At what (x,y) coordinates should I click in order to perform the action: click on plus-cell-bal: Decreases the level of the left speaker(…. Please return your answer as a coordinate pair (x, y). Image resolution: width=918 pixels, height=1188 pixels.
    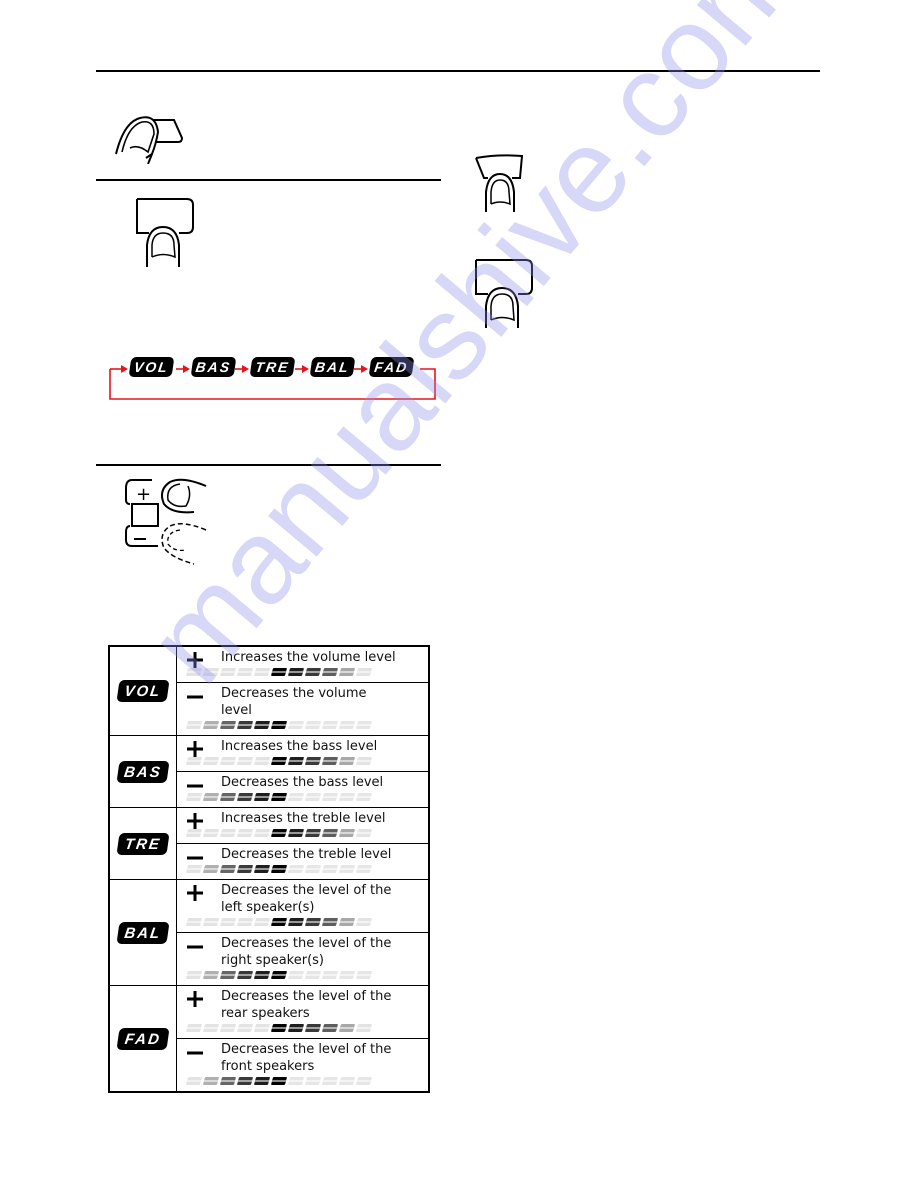
    Looking at the image, I should click on (303, 906).